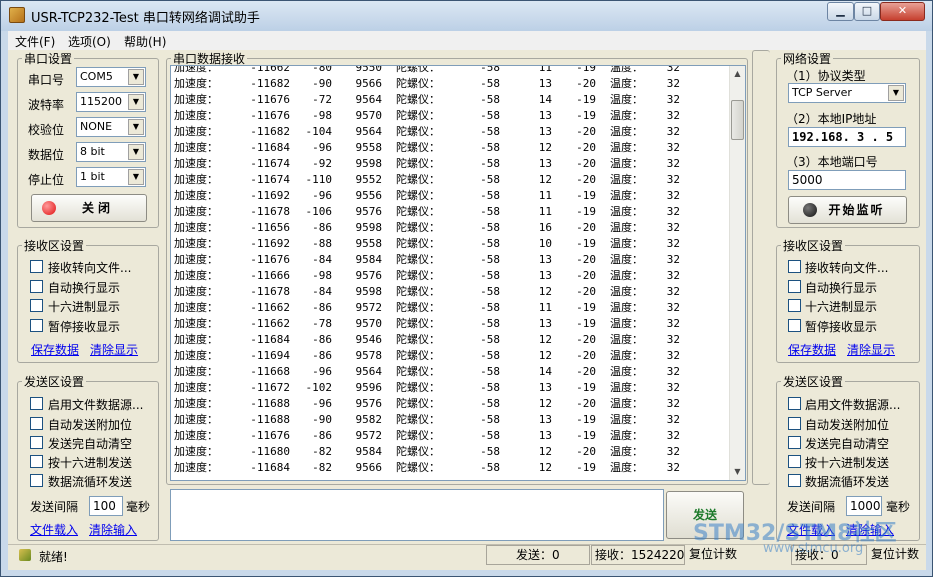  I want to click on reset-count-button: 复位计数, so click(717, 555).